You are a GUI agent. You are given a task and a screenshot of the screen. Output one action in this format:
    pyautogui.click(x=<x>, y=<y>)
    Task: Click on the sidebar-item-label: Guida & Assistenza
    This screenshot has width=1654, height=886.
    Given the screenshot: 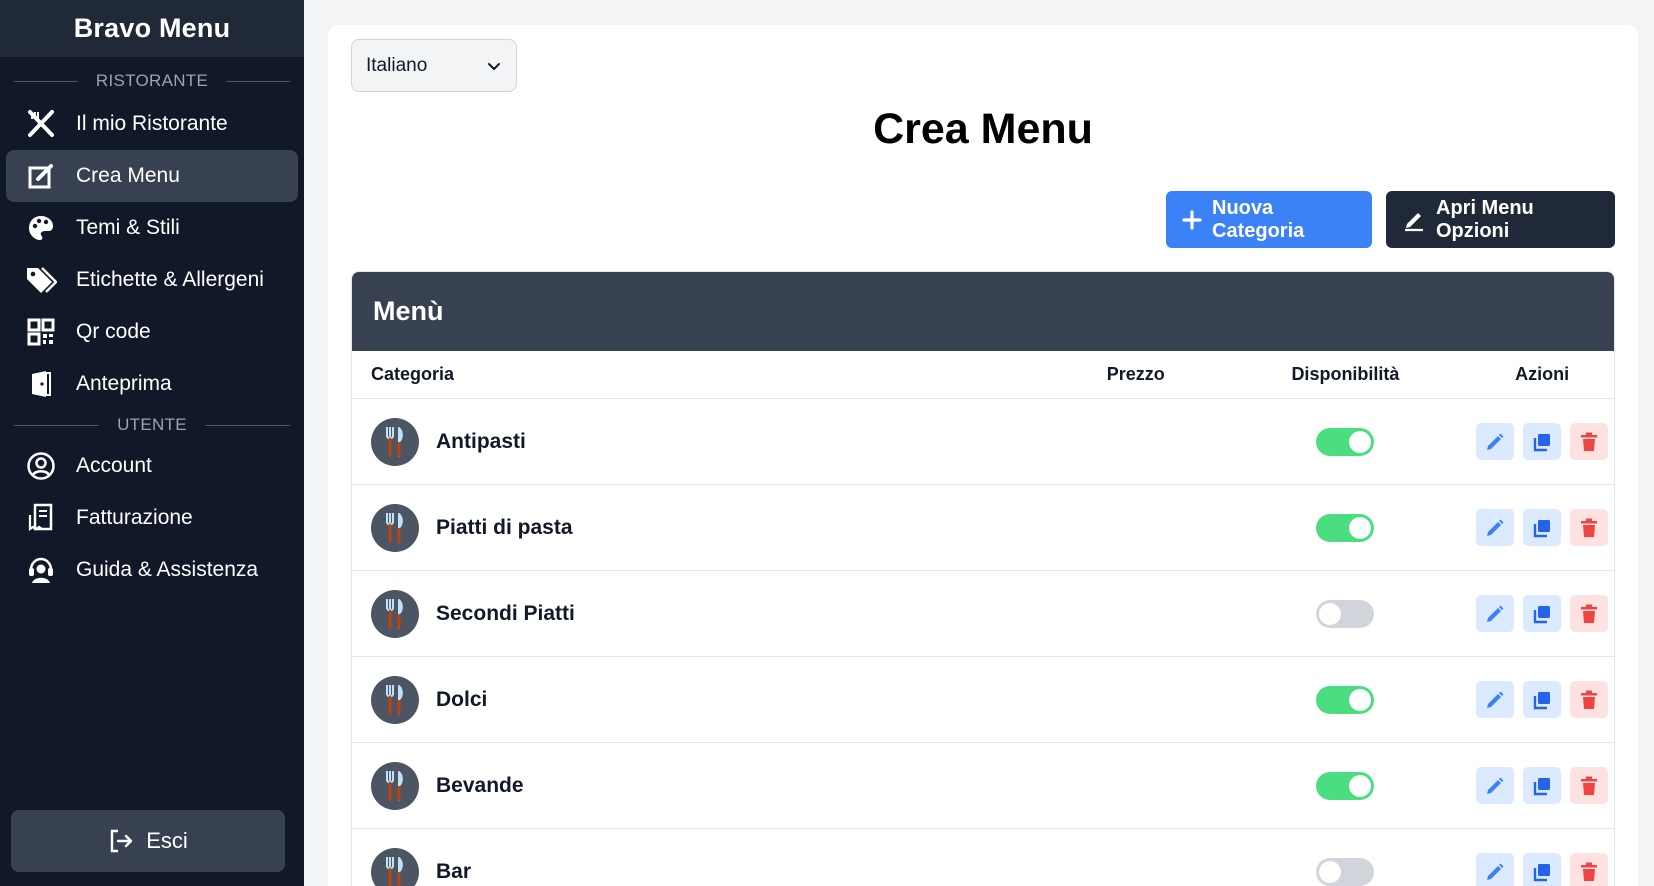 What is the action you would take?
    pyautogui.click(x=167, y=569)
    